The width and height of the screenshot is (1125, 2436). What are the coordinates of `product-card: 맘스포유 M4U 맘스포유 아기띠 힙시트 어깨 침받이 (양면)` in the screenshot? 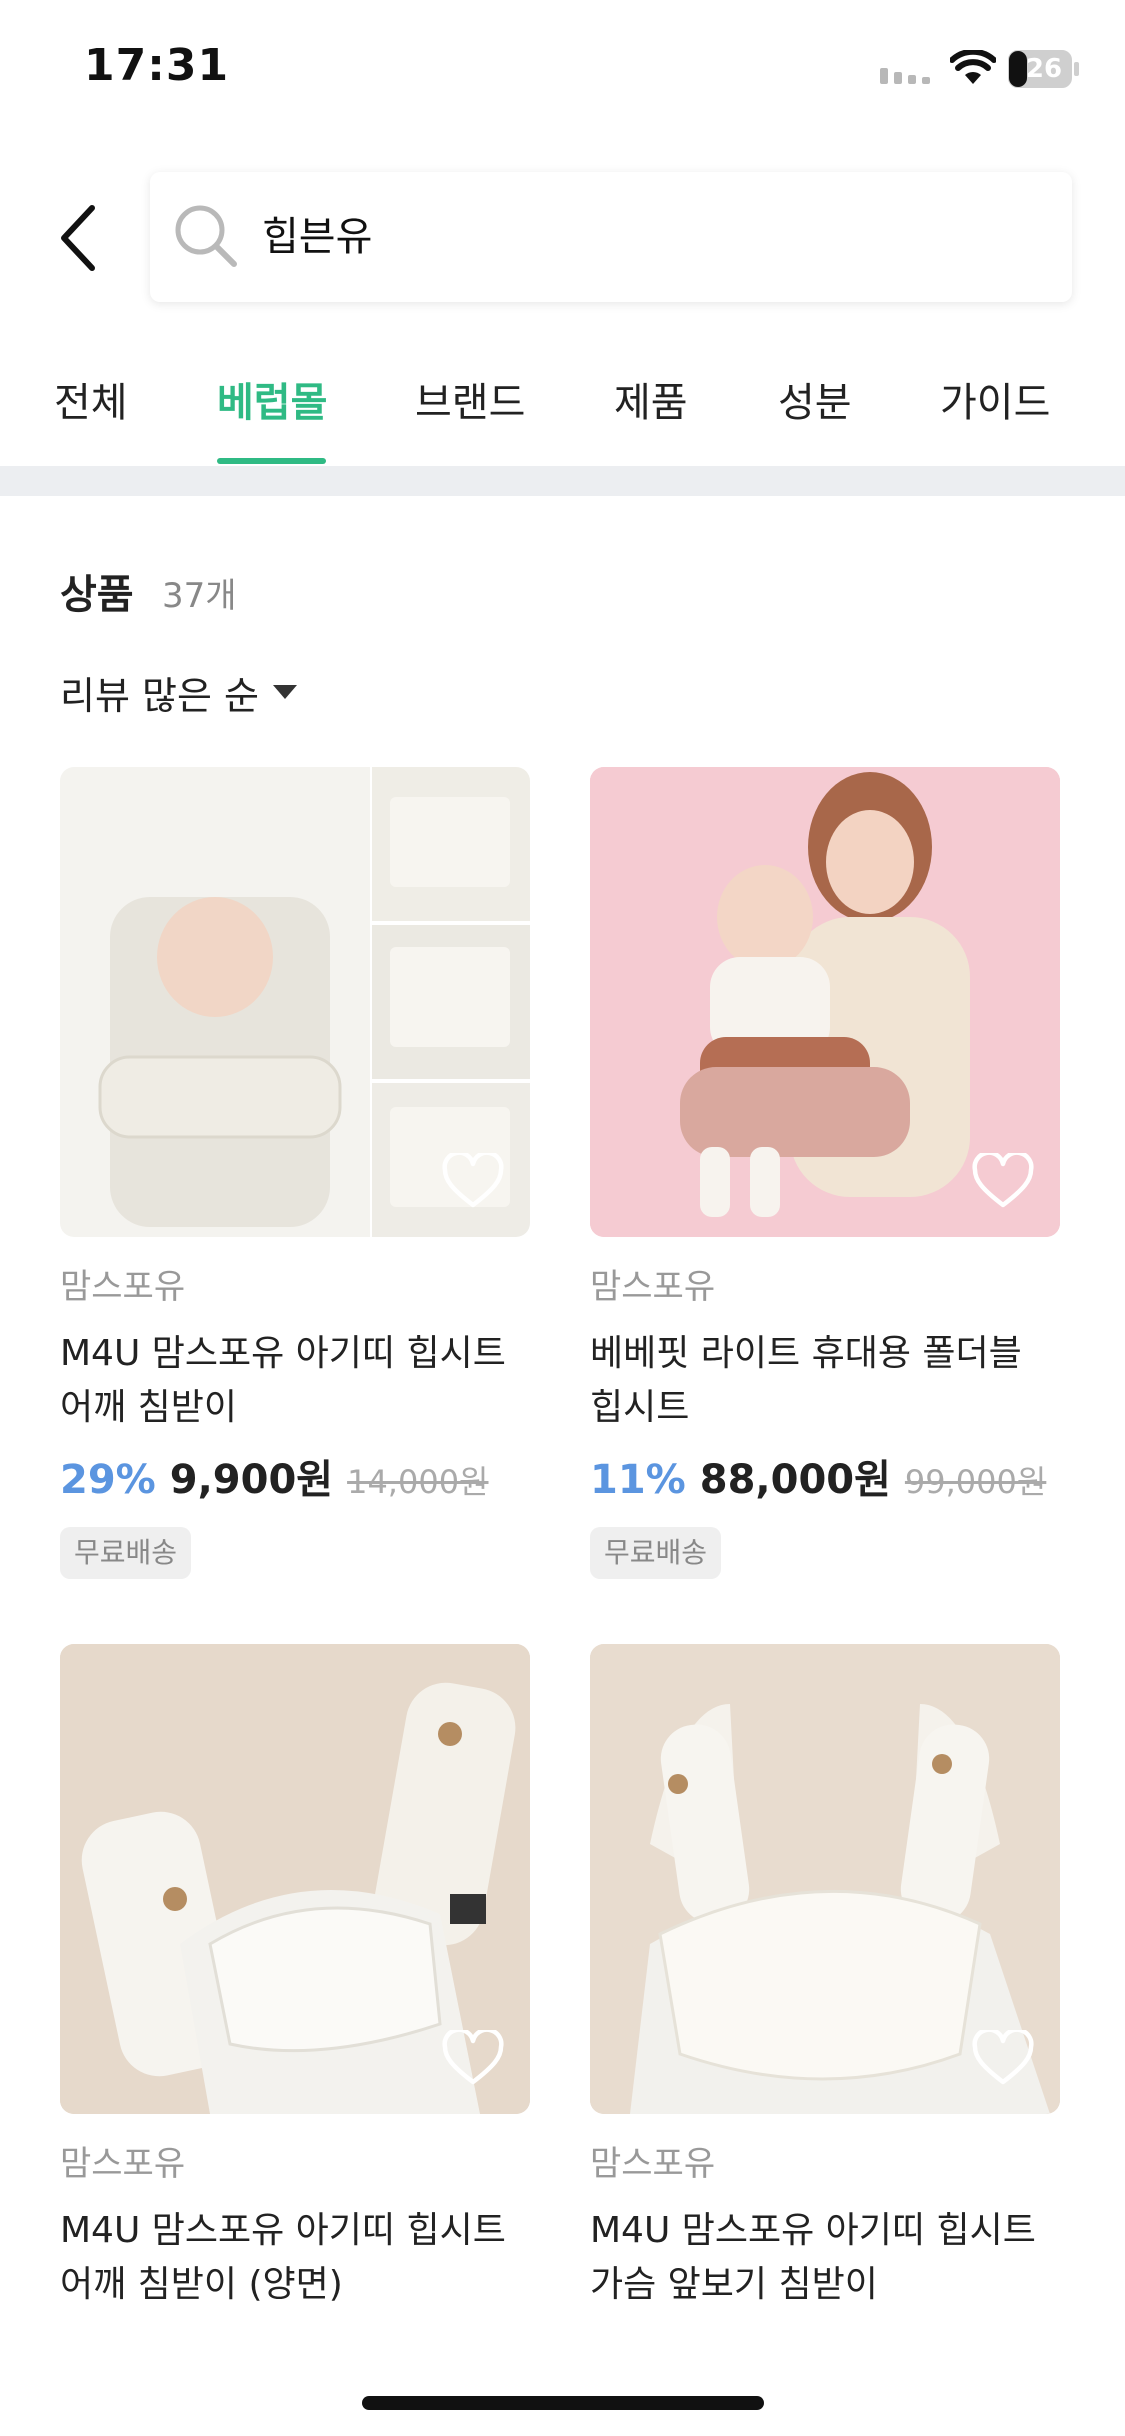 It's located at (295, 1978).